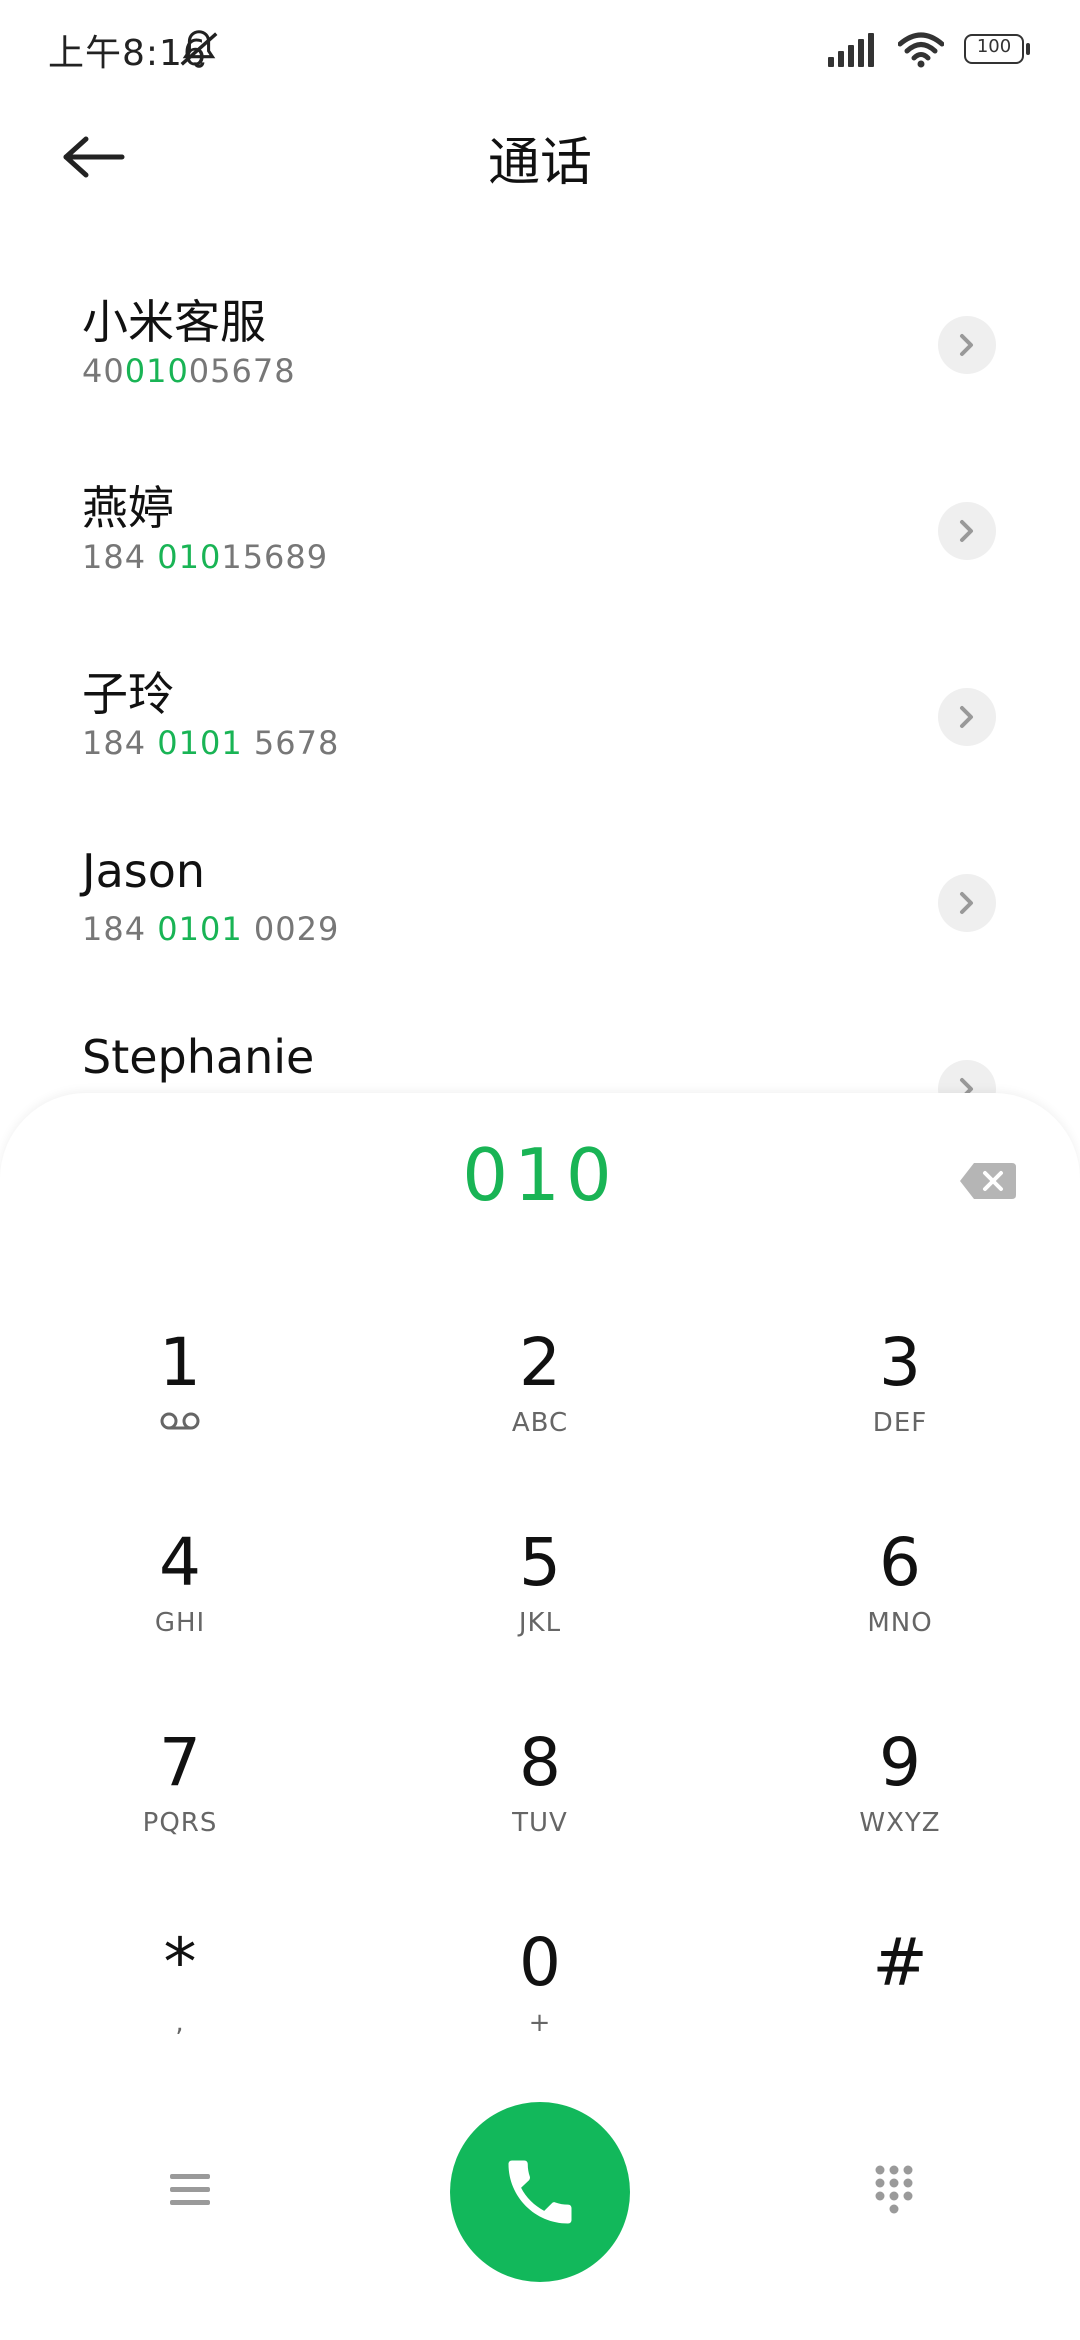 The width and height of the screenshot is (1080, 2340). I want to click on phone-icon, so click(540, 2192).